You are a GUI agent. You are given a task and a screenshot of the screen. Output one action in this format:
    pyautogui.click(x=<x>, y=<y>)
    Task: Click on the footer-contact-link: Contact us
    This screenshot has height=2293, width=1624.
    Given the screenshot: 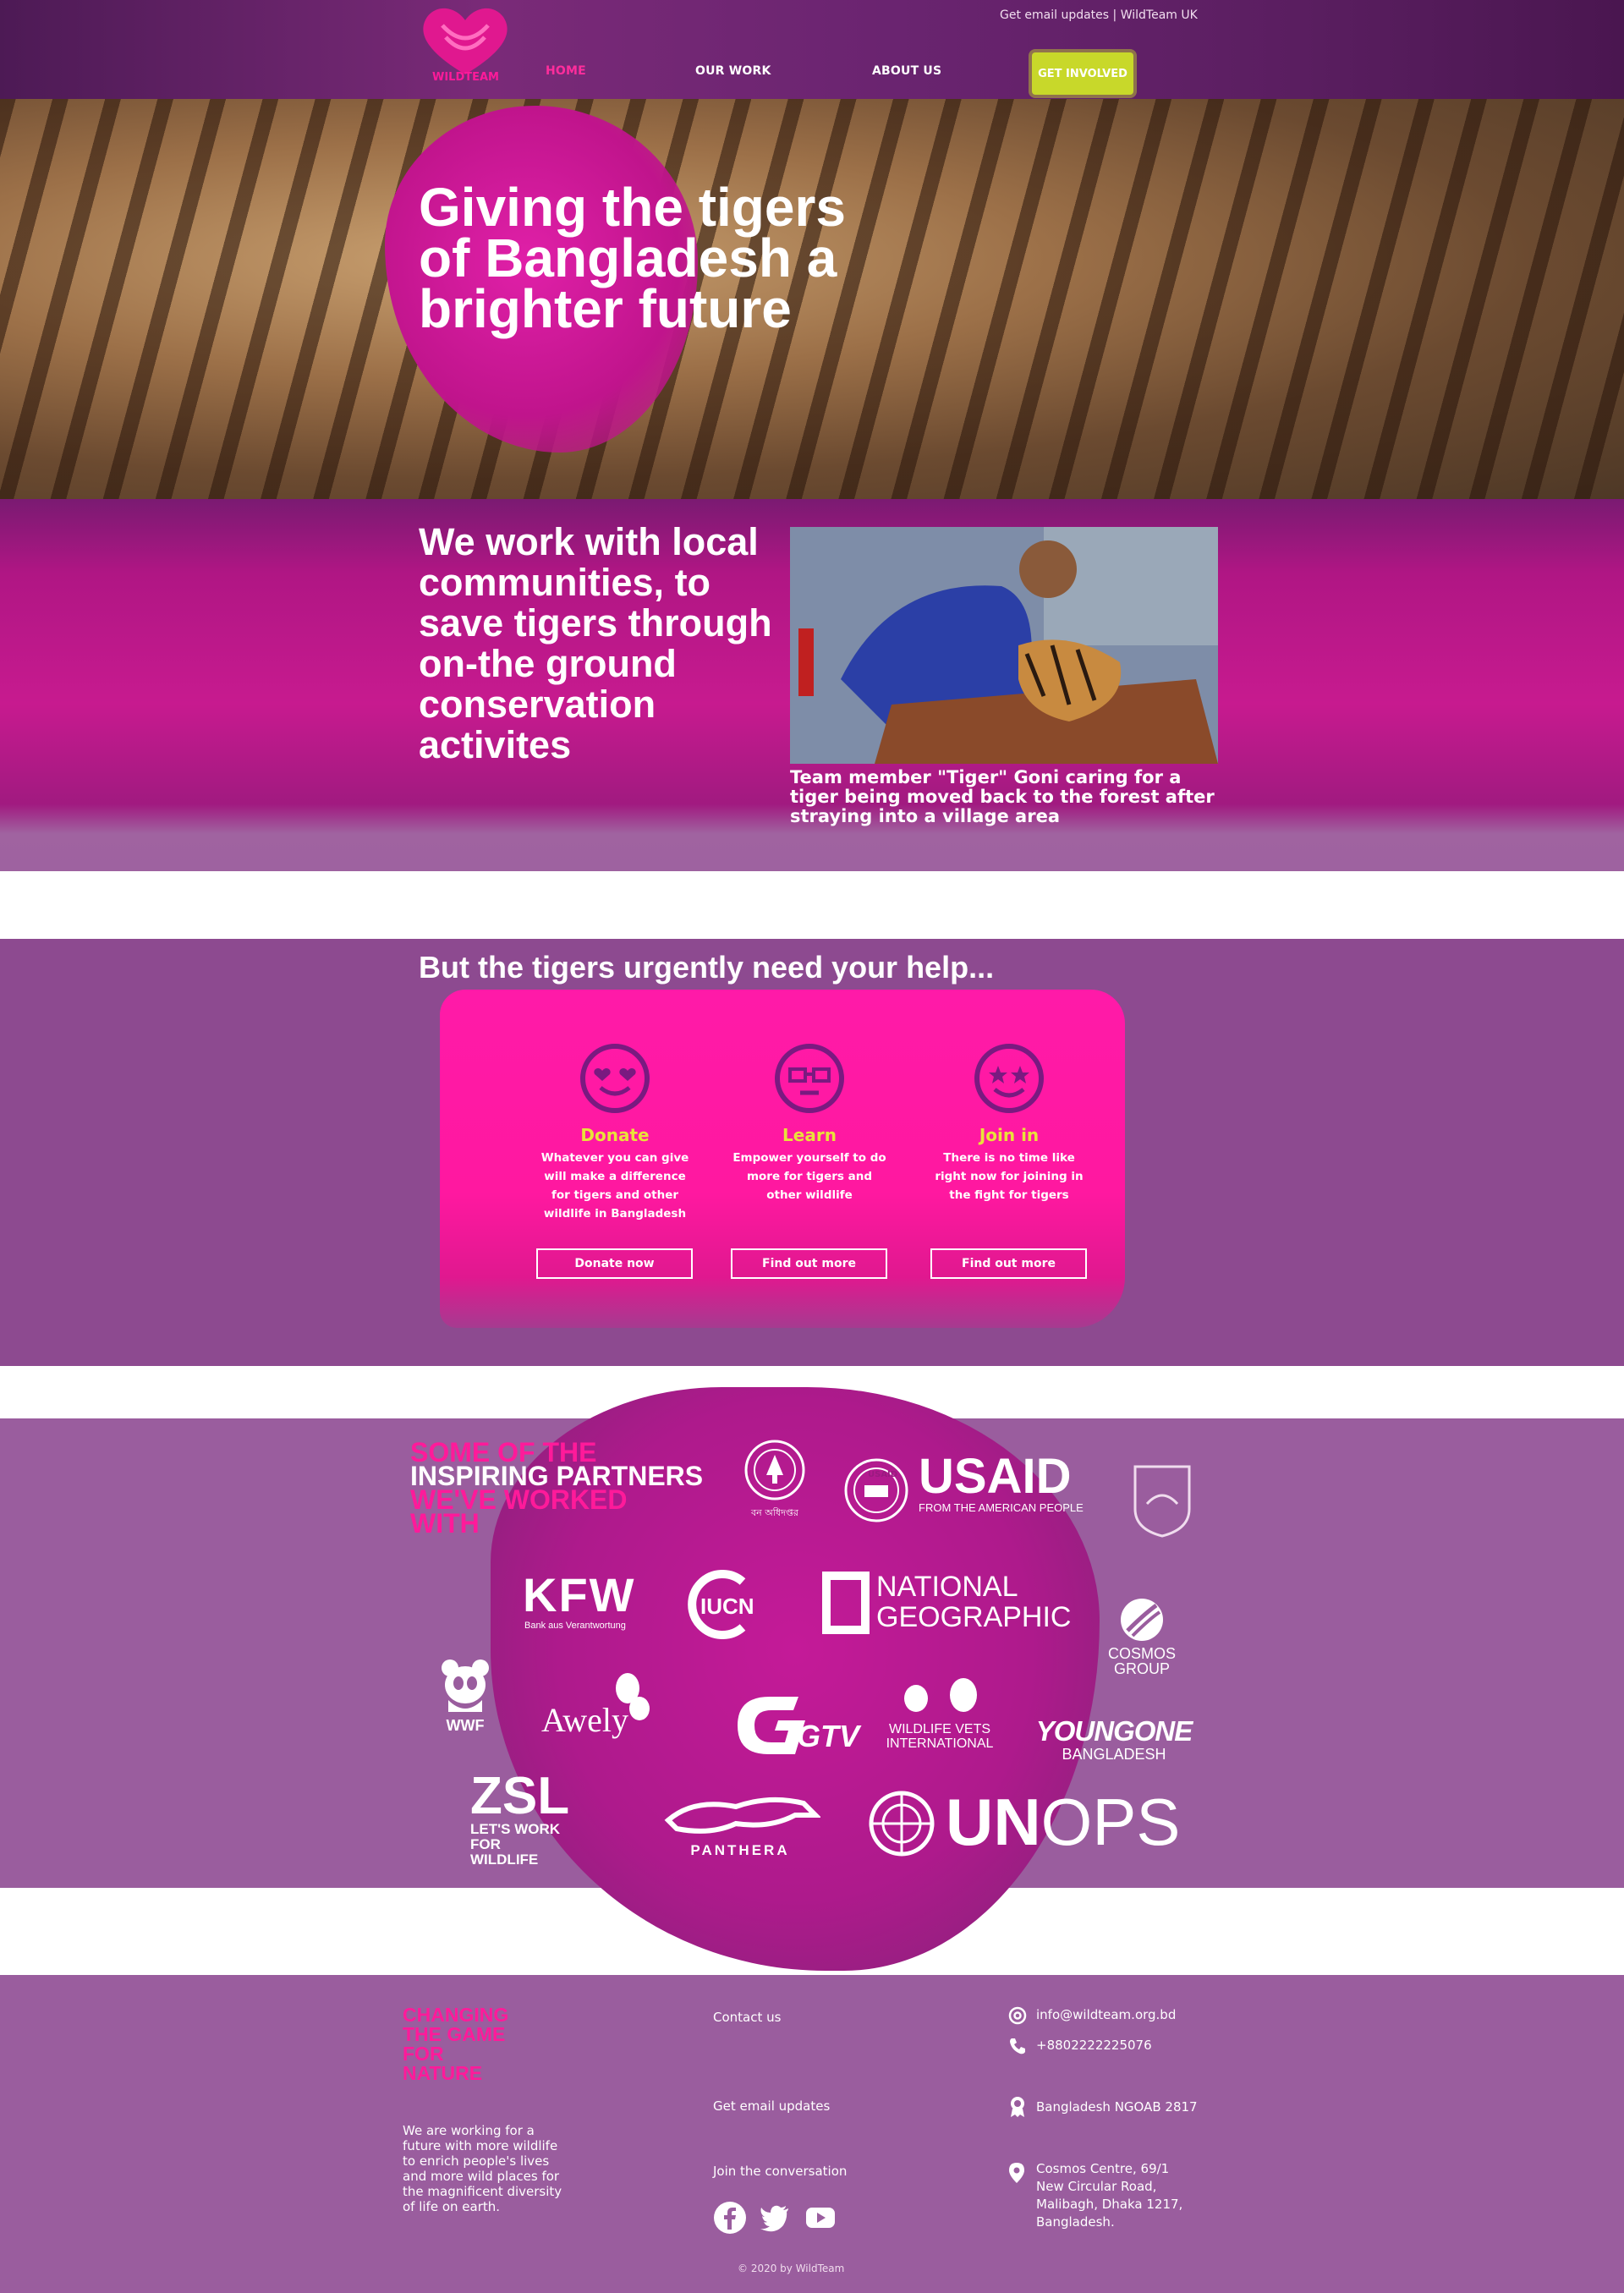 What is the action you would take?
    pyautogui.click(x=747, y=2017)
    